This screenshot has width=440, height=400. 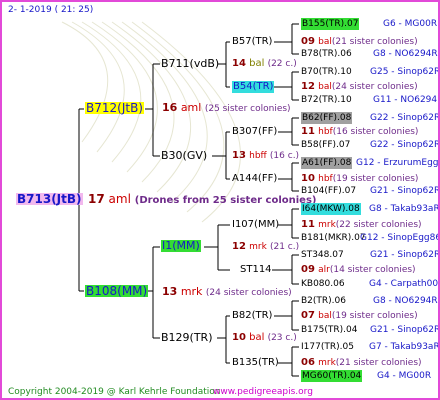 What do you see at coordinates (323, 301) in the screenshot?
I see `gen4-queen-name: B2(TR).06` at bounding box center [323, 301].